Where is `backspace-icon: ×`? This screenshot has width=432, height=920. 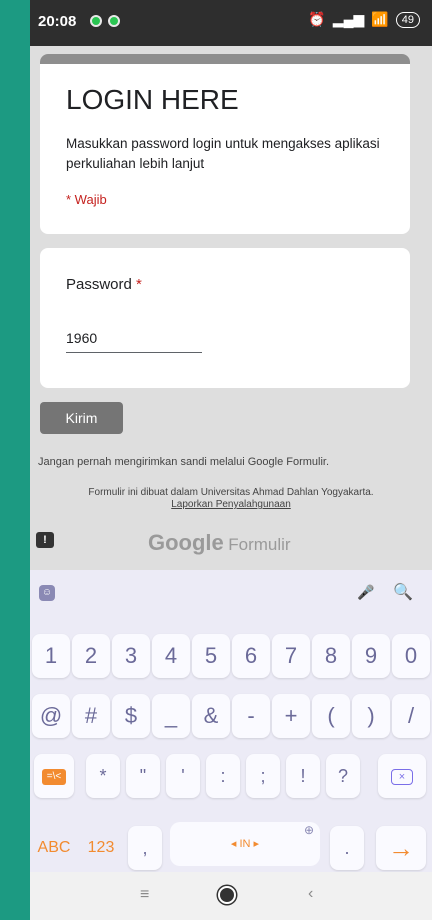
backspace-icon: × is located at coordinates (402, 777).